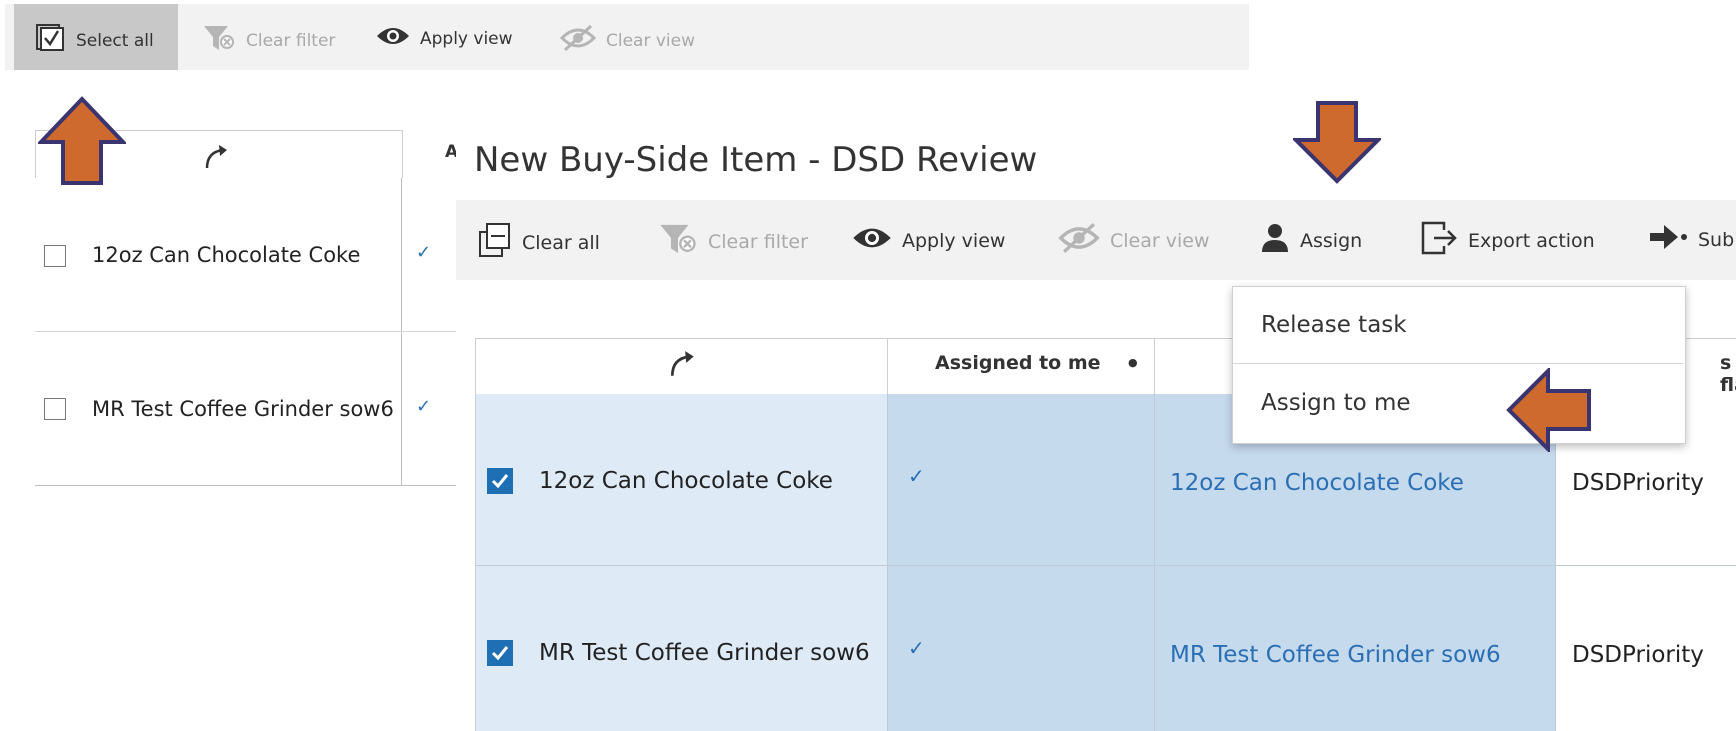 This screenshot has width=1736, height=731. I want to click on back-grid-row-separator, so click(250, 331).